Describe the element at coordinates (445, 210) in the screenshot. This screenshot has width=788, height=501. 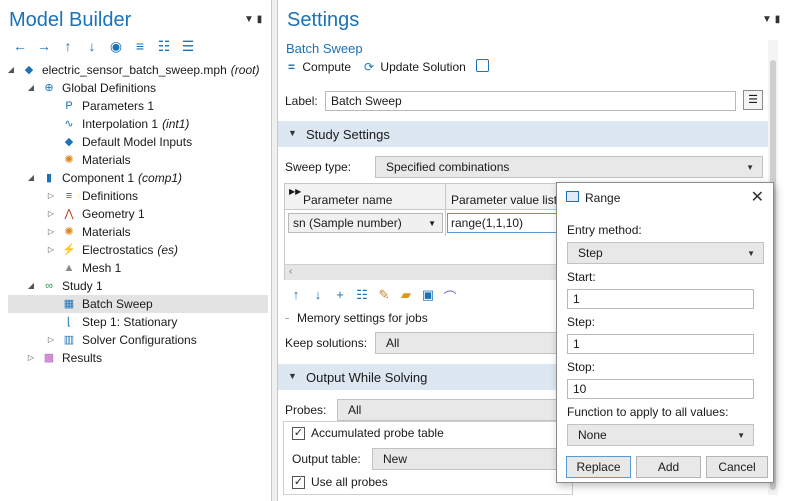
I see `column-divider` at that location.